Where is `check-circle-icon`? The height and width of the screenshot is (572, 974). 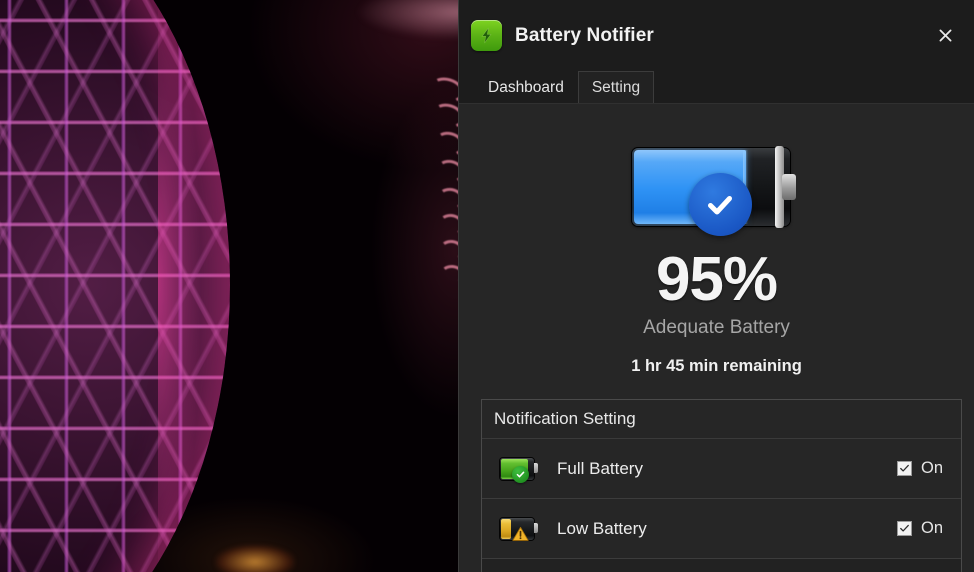
check-circle-icon is located at coordinates (720, 204).